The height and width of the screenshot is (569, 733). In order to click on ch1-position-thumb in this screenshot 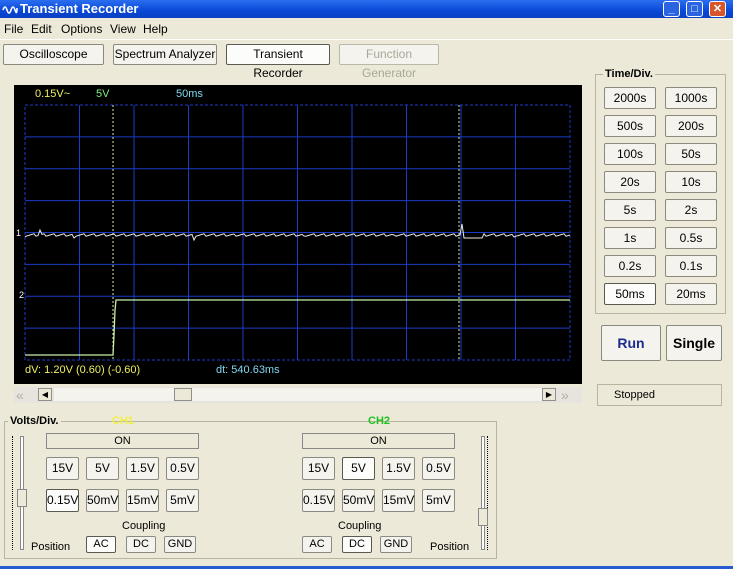, I will do `click(22, 498)`.